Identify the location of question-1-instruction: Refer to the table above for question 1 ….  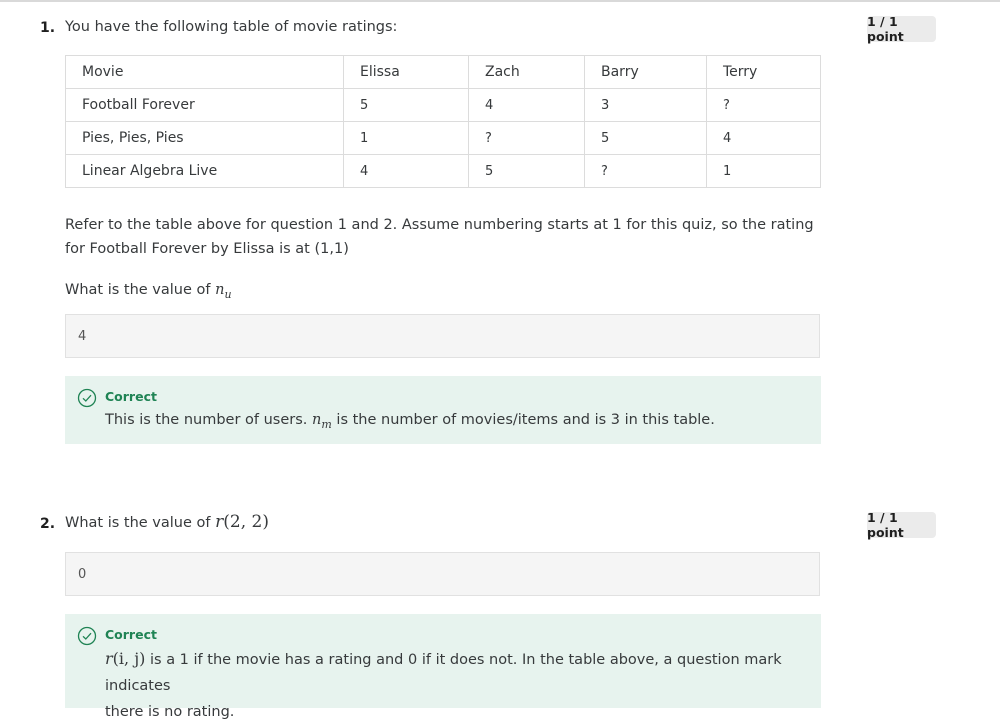
(439, 237).